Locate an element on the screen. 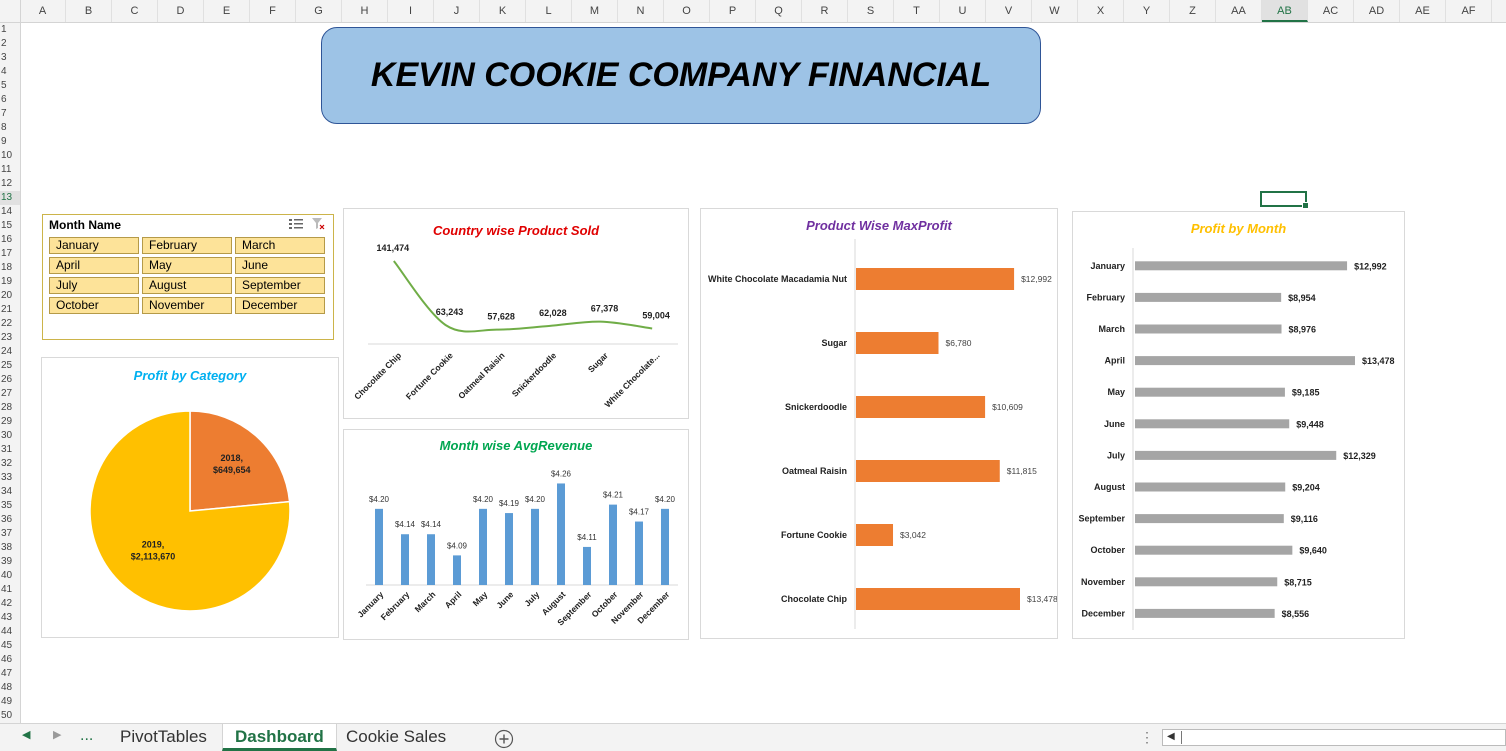  row-header-42: 42 is located at coordinates (10, 604).